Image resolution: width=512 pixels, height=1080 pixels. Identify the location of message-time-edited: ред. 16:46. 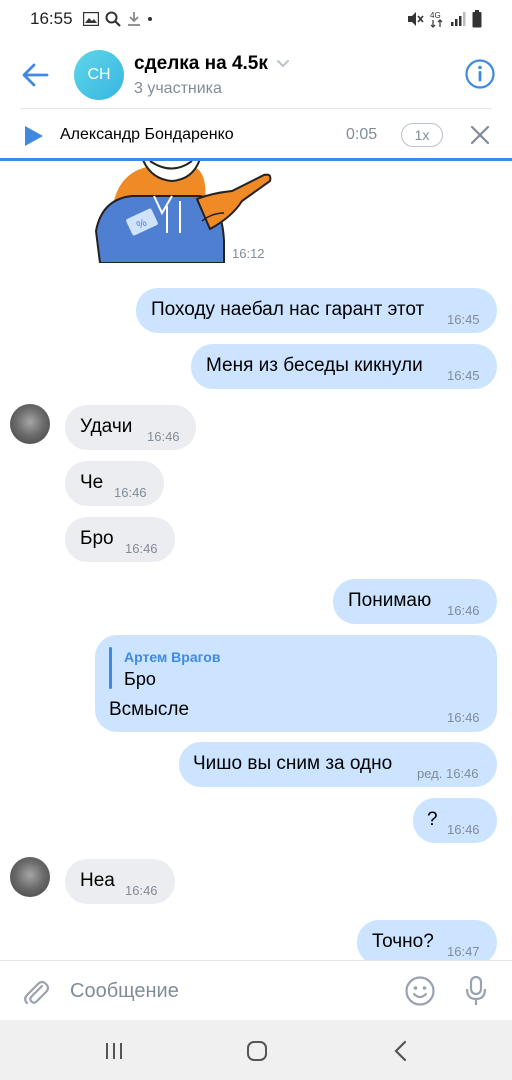
(448, 773).